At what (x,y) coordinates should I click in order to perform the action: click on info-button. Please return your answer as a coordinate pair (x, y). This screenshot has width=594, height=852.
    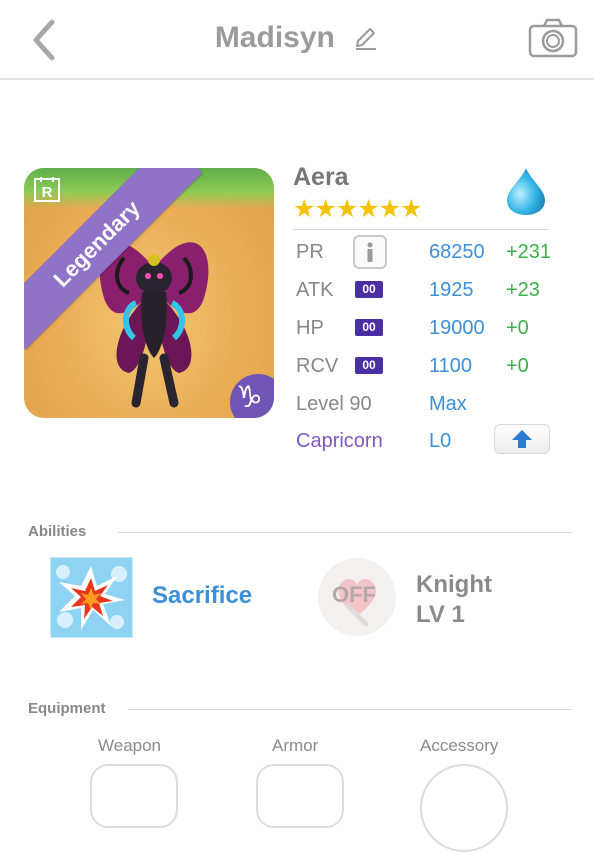
    Looking at the image, I should click on (370, 252).